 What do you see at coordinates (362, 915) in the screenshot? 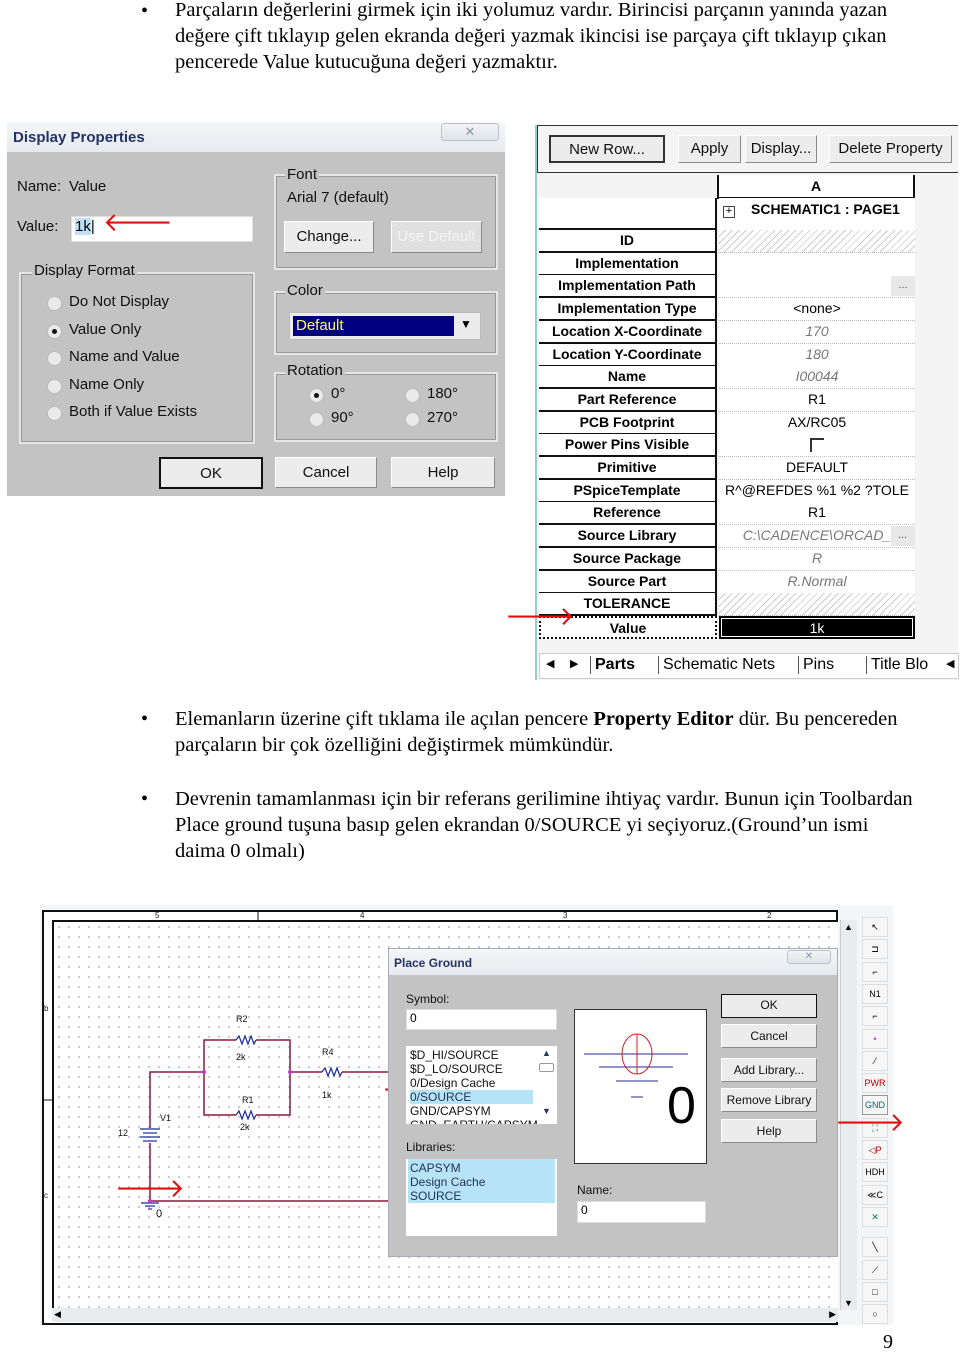
I see `ruler-label: 4` at bounding box center [362, 915].